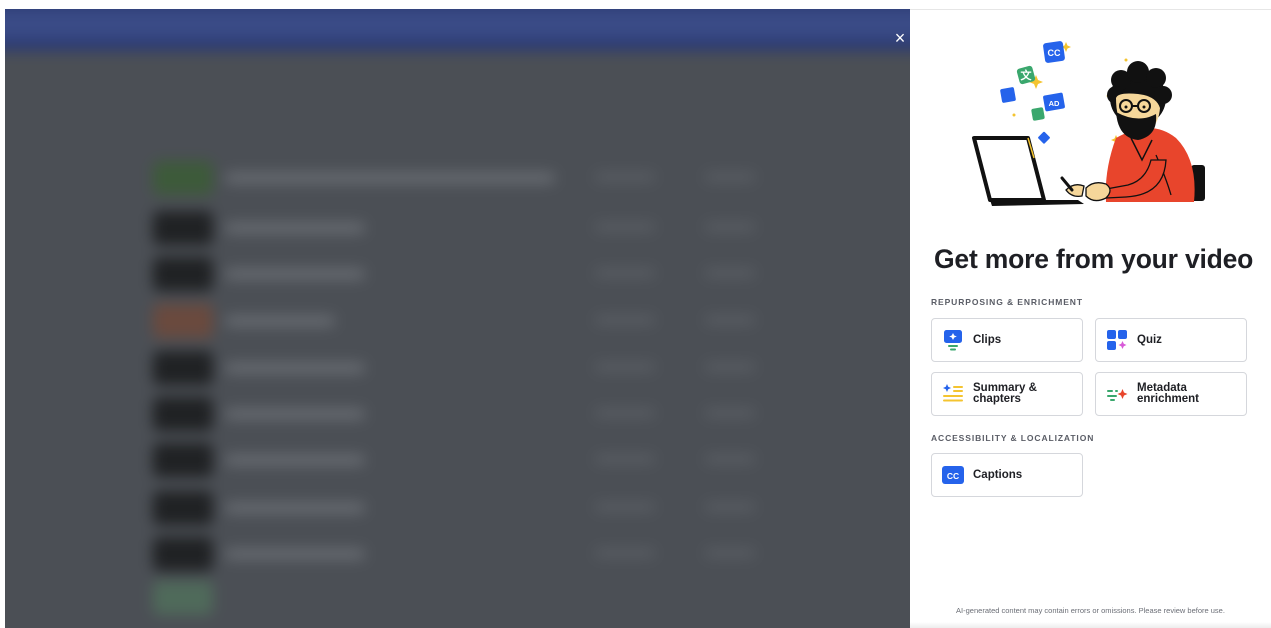 The height and width of the screenshot is (628, 1271). Describe the element at coordinates (457, 24) in the screenshot. I see `background-header-glow` at that location.